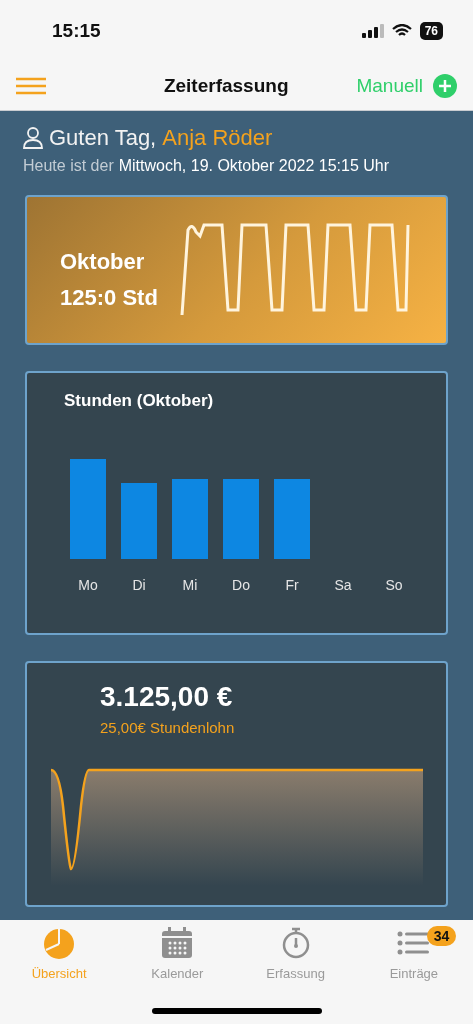  I want to click on month-name: Oktober, so click(103, 262).